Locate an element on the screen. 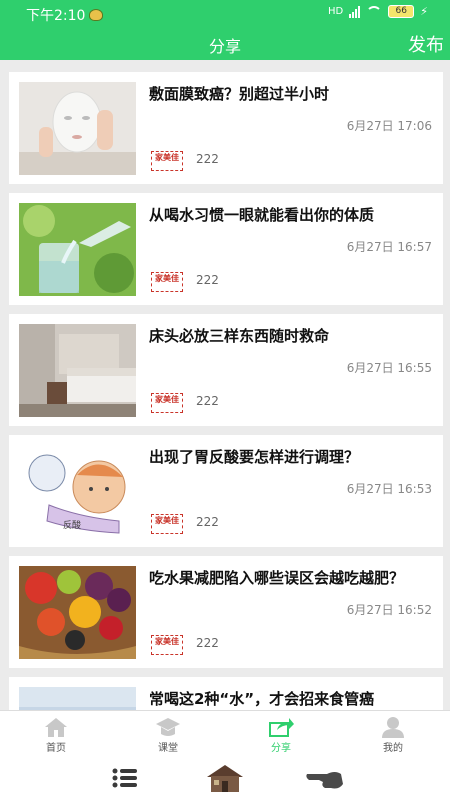 The image size is (450, 800). article-title: 吃水果减肥陷入哪些误区会越吃越肥？ is located at coordinates (277, 578).